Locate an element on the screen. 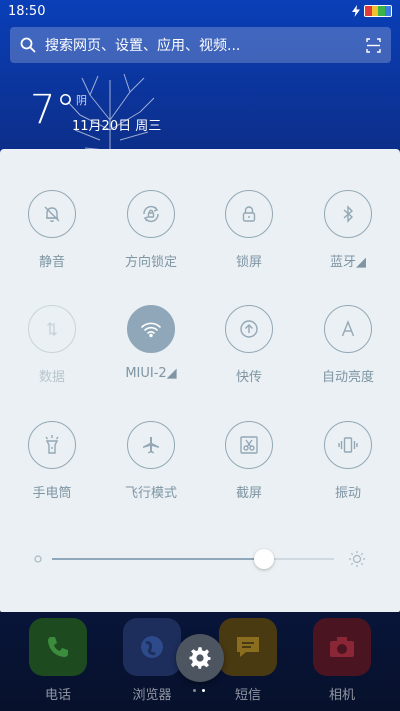  status-indicators is located at coordinates (372, 11).